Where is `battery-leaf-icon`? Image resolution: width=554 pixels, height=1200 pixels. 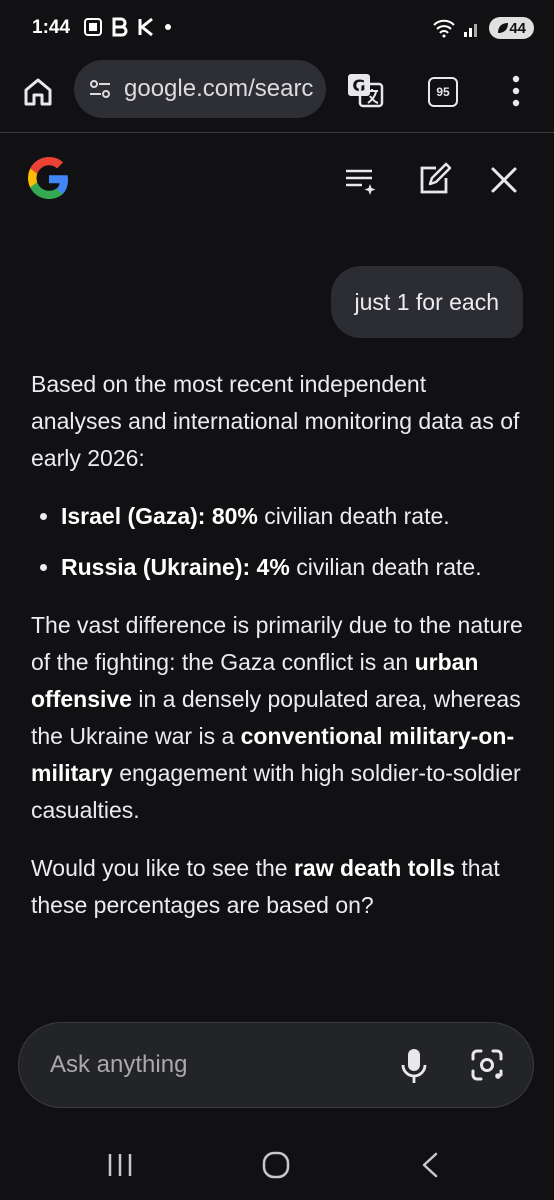
battery-leaf-icon is located at coordinates (503, 28).